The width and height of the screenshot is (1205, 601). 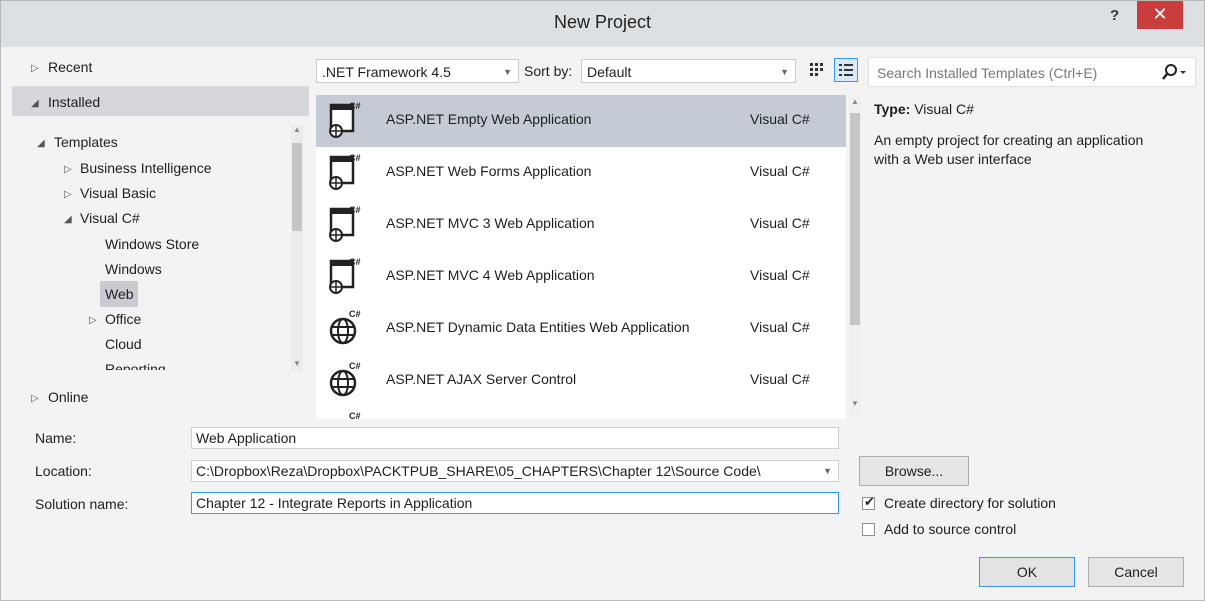 What do you see at coordinates (489, 119) in the screenshot?
I see `template-name: ASP.NET Empty Web Application` at bounding box center [489, 119].